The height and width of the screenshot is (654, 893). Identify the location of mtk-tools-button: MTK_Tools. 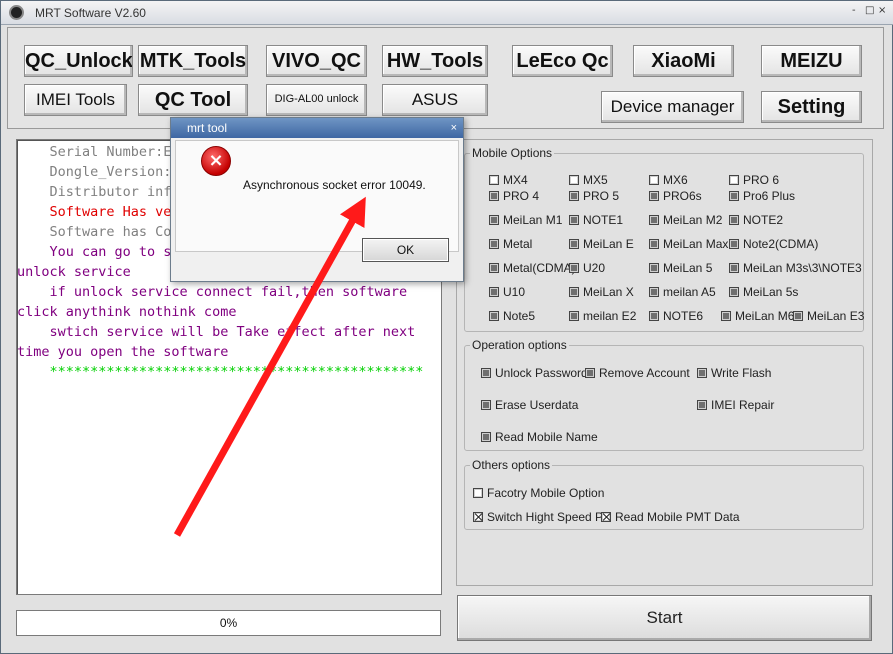
(193, 61).